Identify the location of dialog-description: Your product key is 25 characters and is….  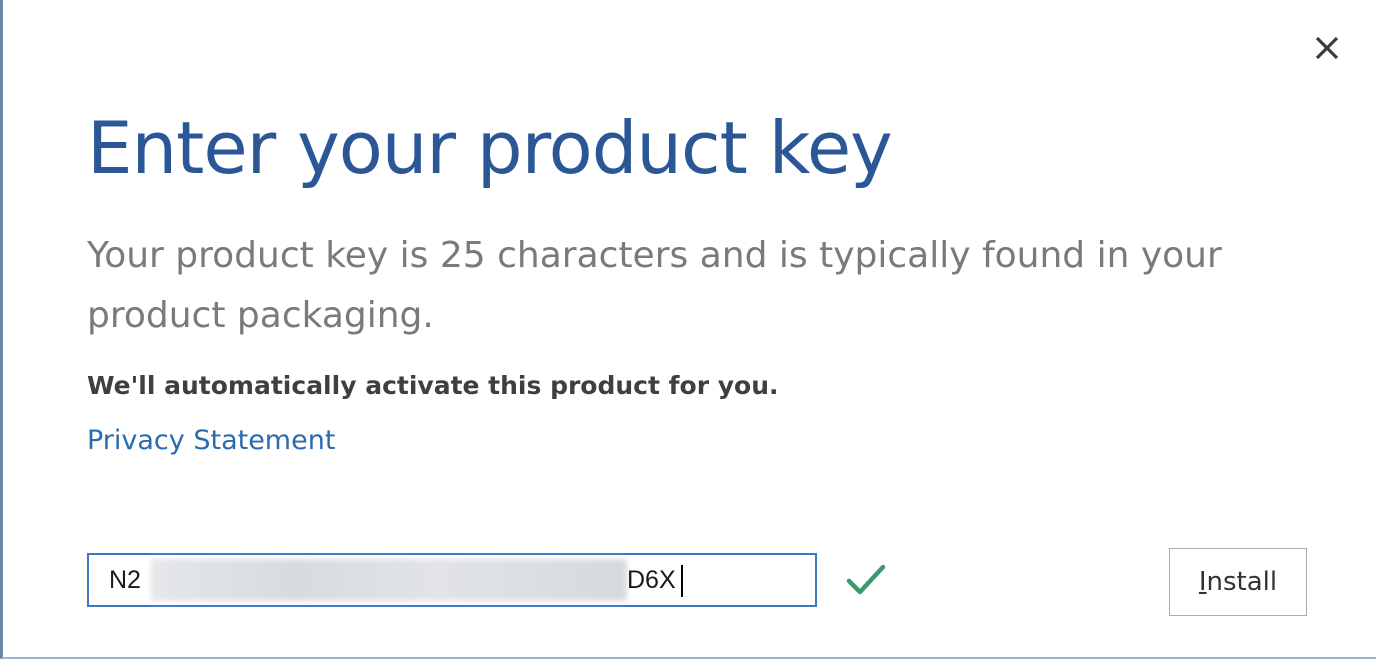
(654, 285).